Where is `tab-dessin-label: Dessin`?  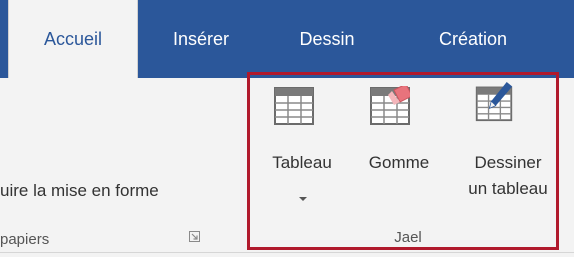
tab-dessin-label: Dessin is located at coordinates (327, 38).